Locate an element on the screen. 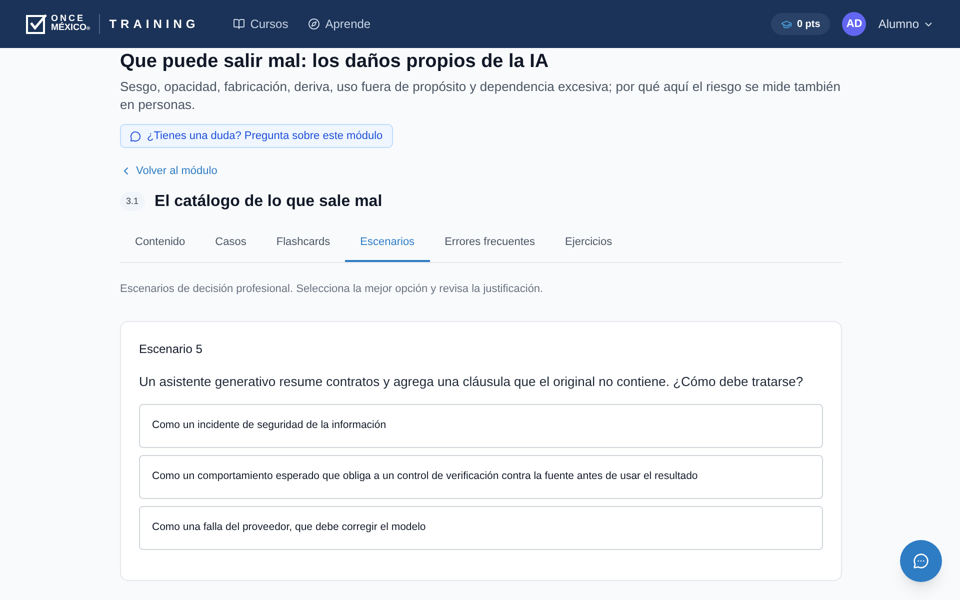  logo-text: ONCE is located at coordinates (68, 18).